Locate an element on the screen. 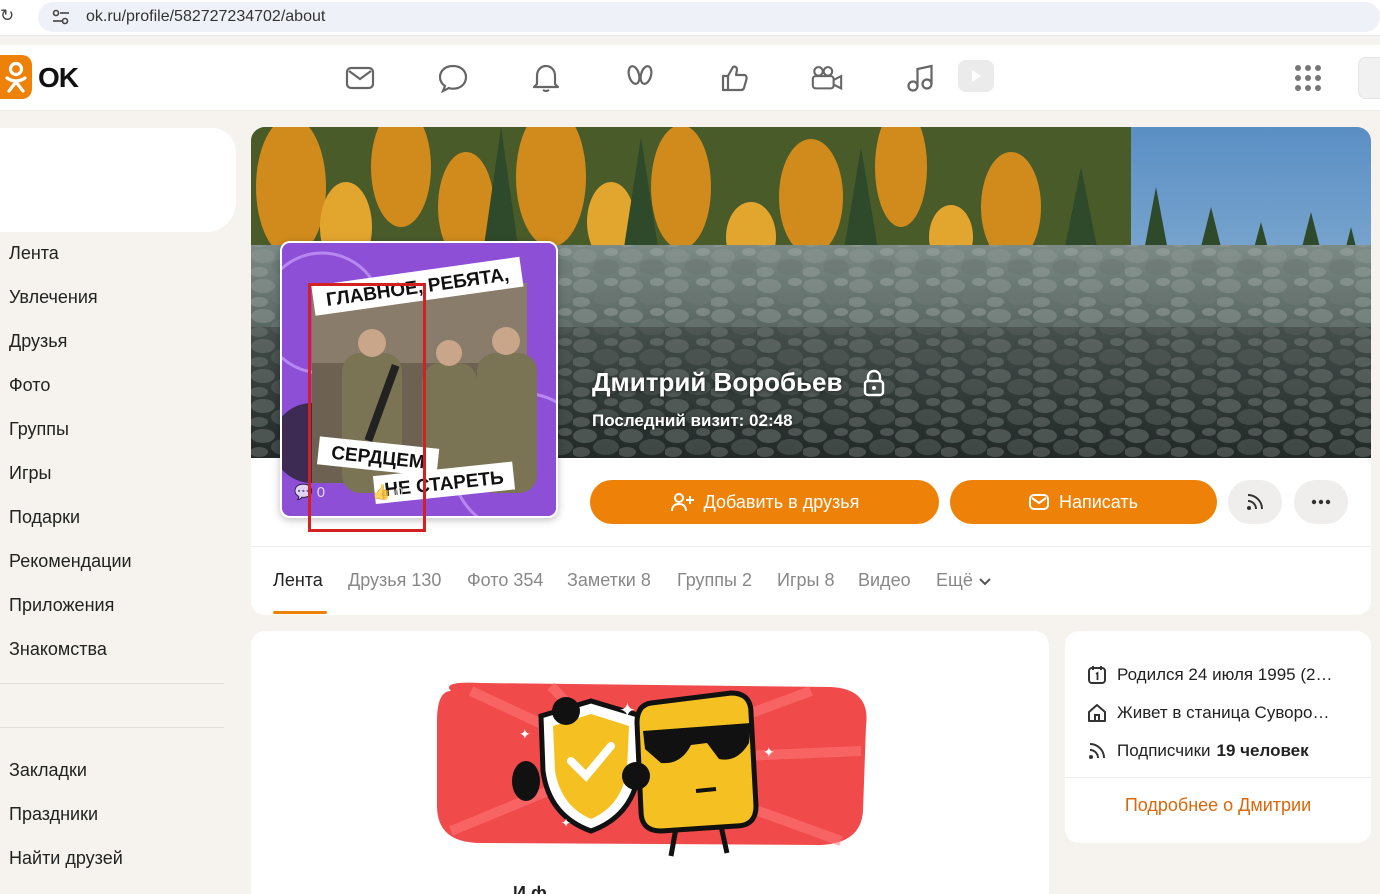  sidebar-user-card is located at coordinates (118, 180).